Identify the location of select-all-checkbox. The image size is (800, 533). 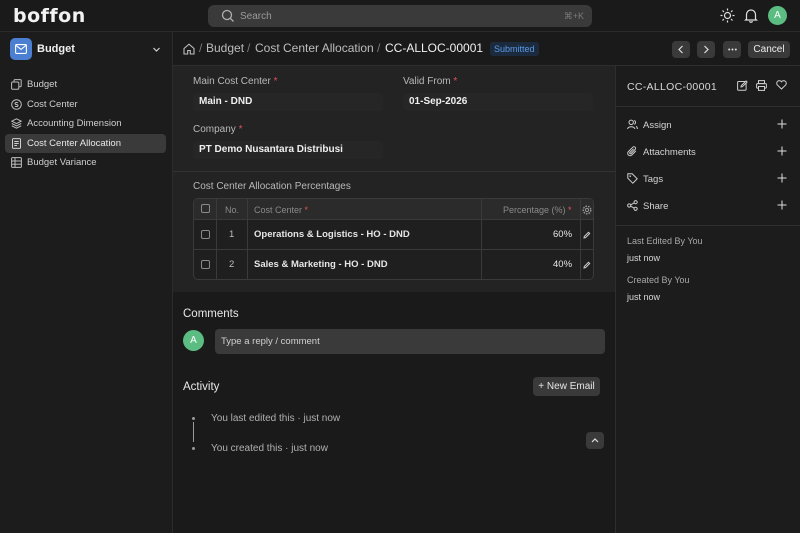
(205, 208).